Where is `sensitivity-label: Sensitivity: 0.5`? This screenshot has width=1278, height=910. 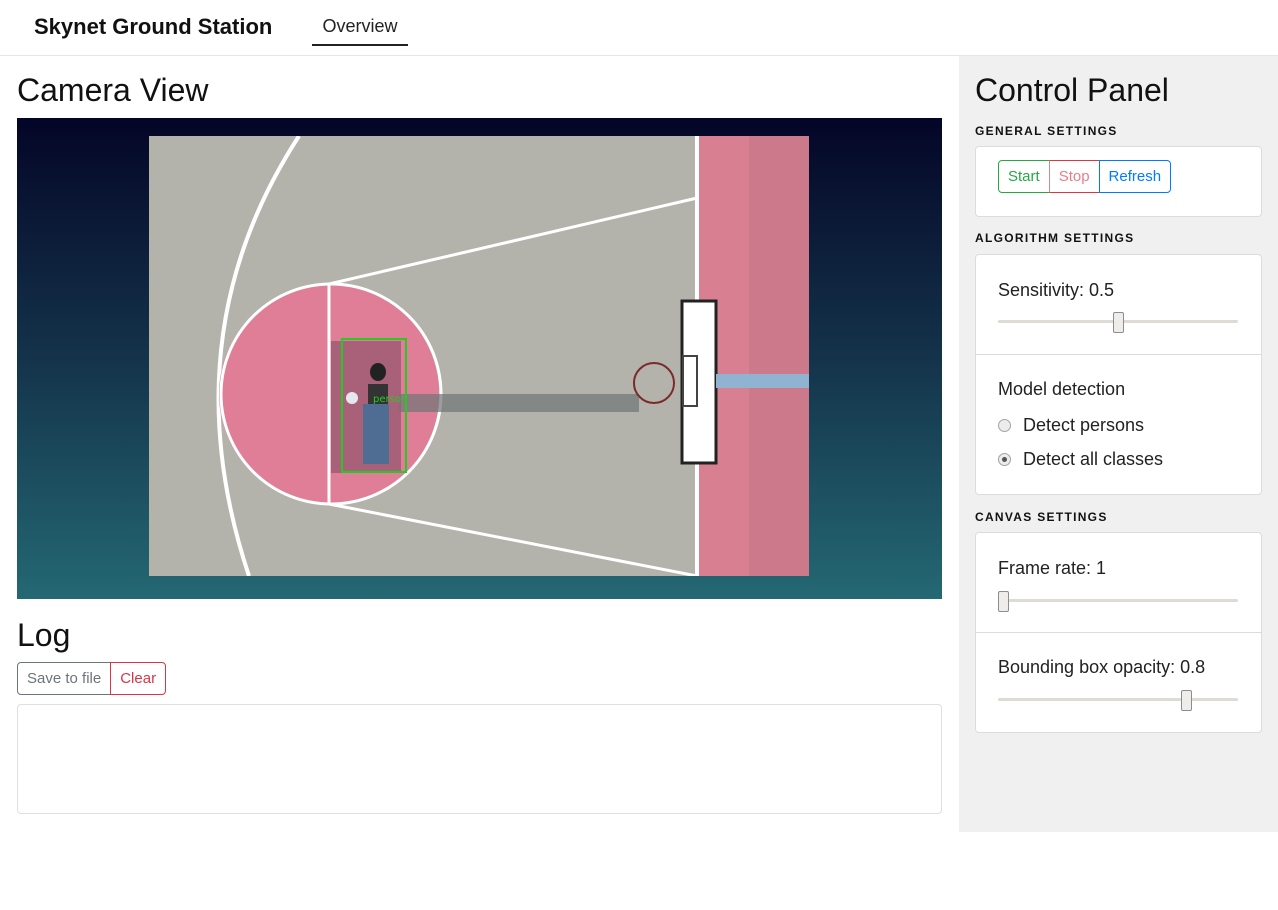
sensitivity-label: Sensitivity: 0.5 is located at coordinates (1056, 290).